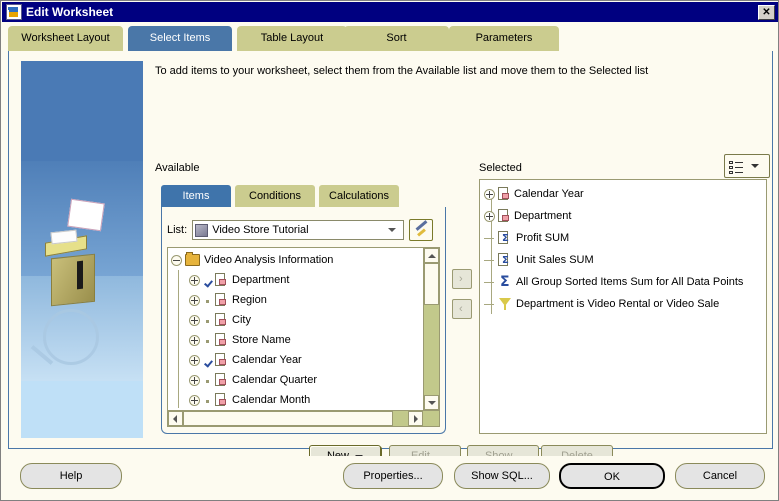 The height and width of the screenshot is (501, 779). I want to click on horizontal-scroll-thumb, so click(288, 418).